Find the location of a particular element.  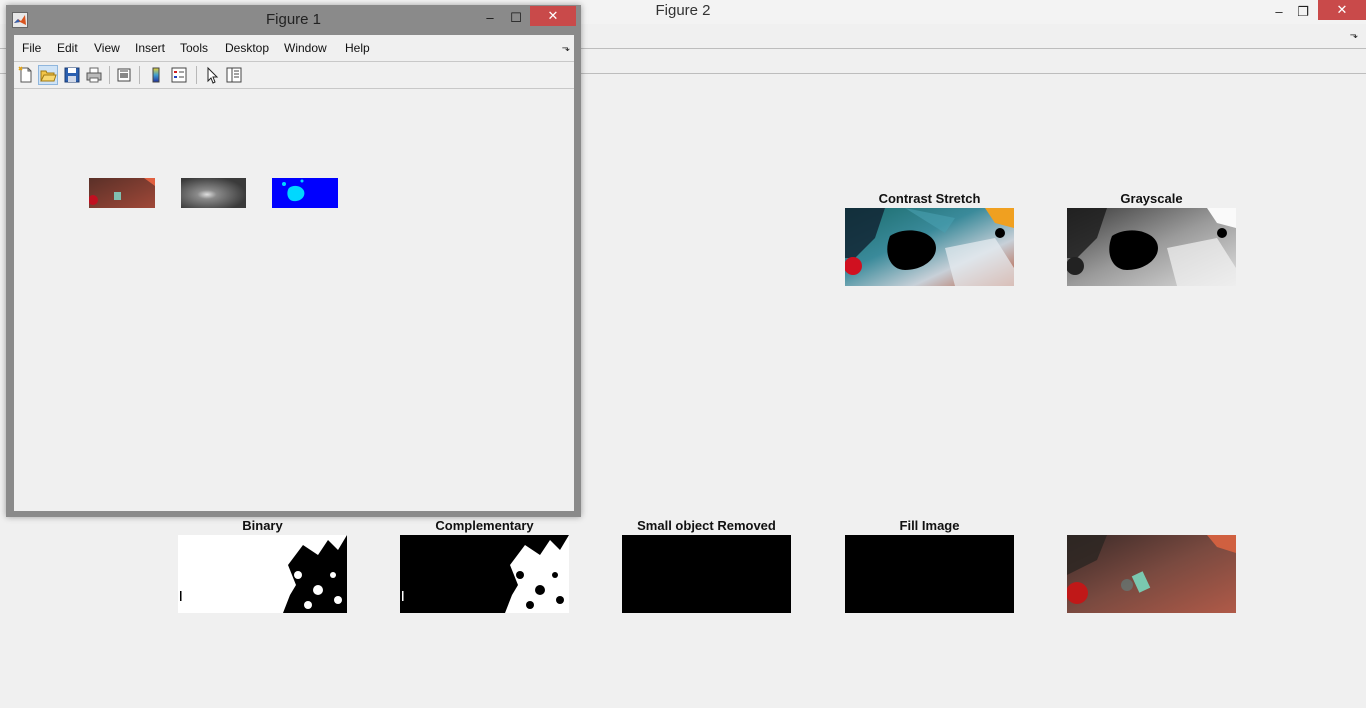

menu-tools: Tools is located at coordinates (194, 48).